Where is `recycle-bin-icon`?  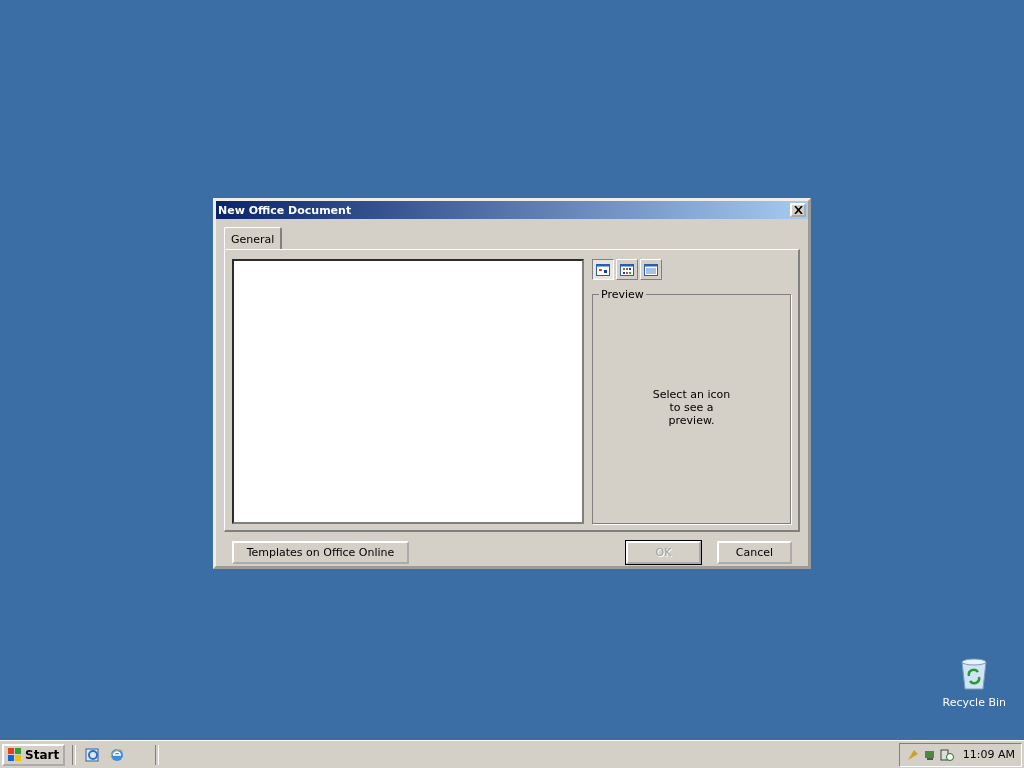
recycle-bin-icon is located at coordinates (974, 674).